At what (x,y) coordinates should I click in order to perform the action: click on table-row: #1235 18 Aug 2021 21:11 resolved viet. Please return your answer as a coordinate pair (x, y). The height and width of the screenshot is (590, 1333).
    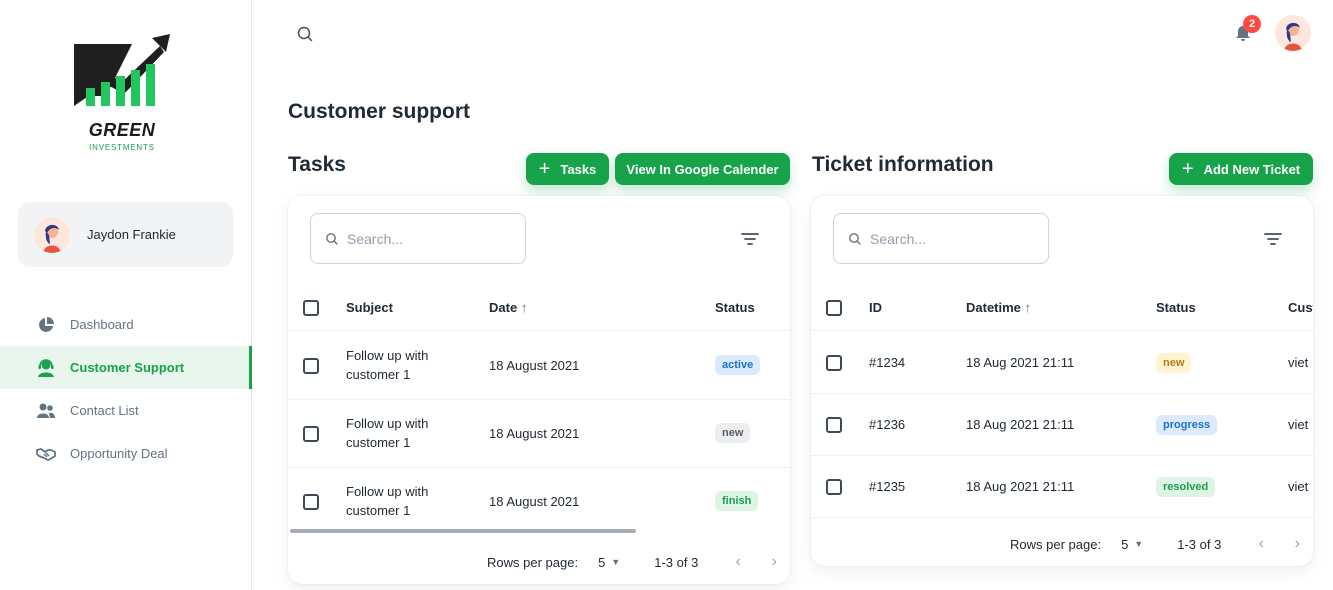
    Looking at the image, I should click on (1062, 487).